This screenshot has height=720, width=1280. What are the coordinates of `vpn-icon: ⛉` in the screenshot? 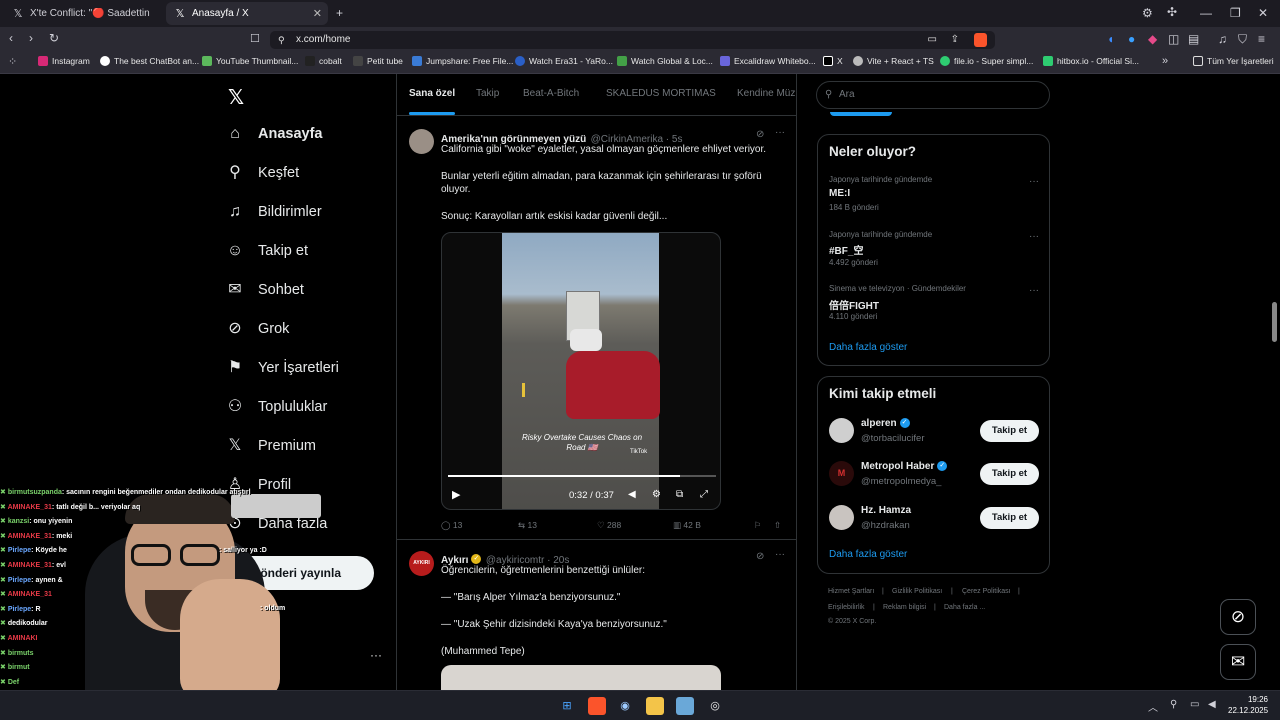 It's located at (1242, 39).